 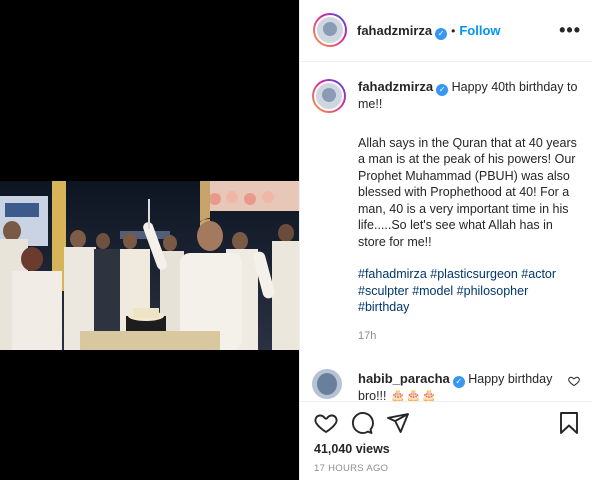 I want to click on caption-username: fahadzmirza, so click(x=395, y=86).